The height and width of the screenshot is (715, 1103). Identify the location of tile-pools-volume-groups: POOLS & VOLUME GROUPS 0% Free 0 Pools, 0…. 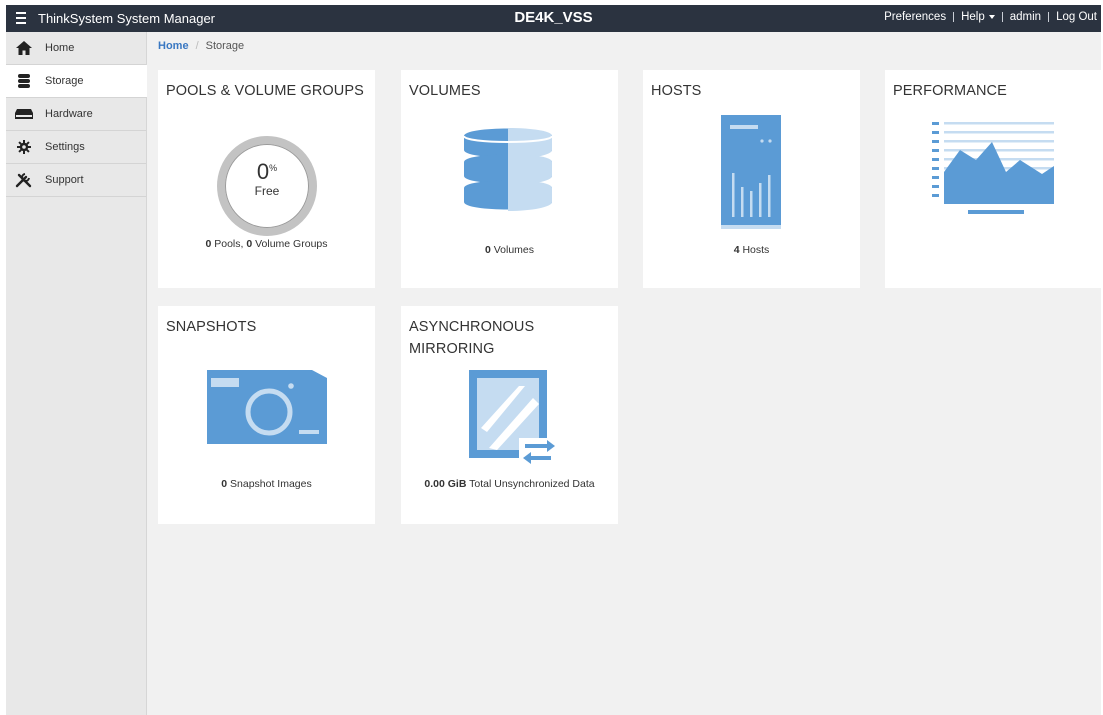
(266, 179).